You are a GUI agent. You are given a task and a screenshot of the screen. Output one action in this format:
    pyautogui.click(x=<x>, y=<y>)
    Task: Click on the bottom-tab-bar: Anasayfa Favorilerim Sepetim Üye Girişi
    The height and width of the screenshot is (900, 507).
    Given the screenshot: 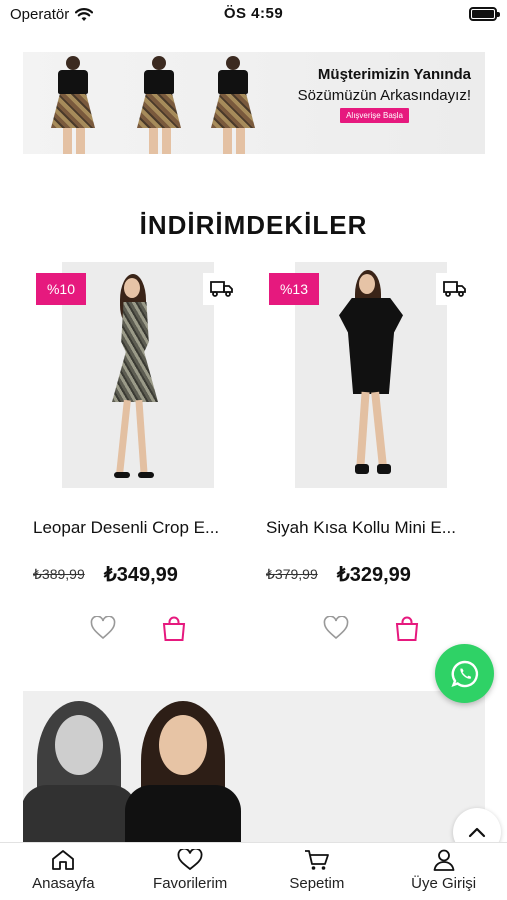 What is the action you would take?
    pyautogui.click(x=253, y=871)
    